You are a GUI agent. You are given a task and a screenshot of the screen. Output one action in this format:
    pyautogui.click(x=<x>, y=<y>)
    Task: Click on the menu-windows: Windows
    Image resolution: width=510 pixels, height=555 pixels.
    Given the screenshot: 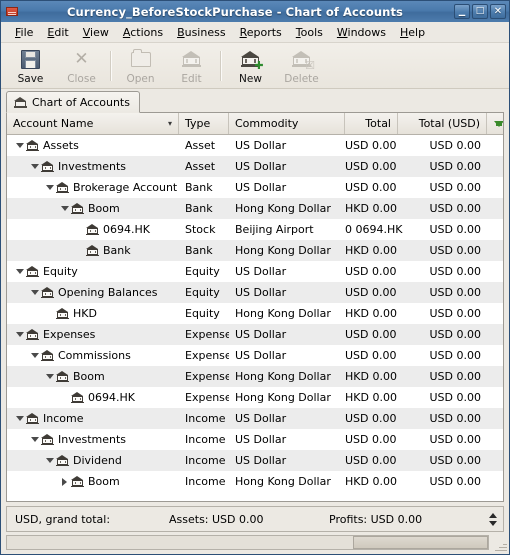 What is the action you would take?
    pyautogui.click(x=361, y=32)
    